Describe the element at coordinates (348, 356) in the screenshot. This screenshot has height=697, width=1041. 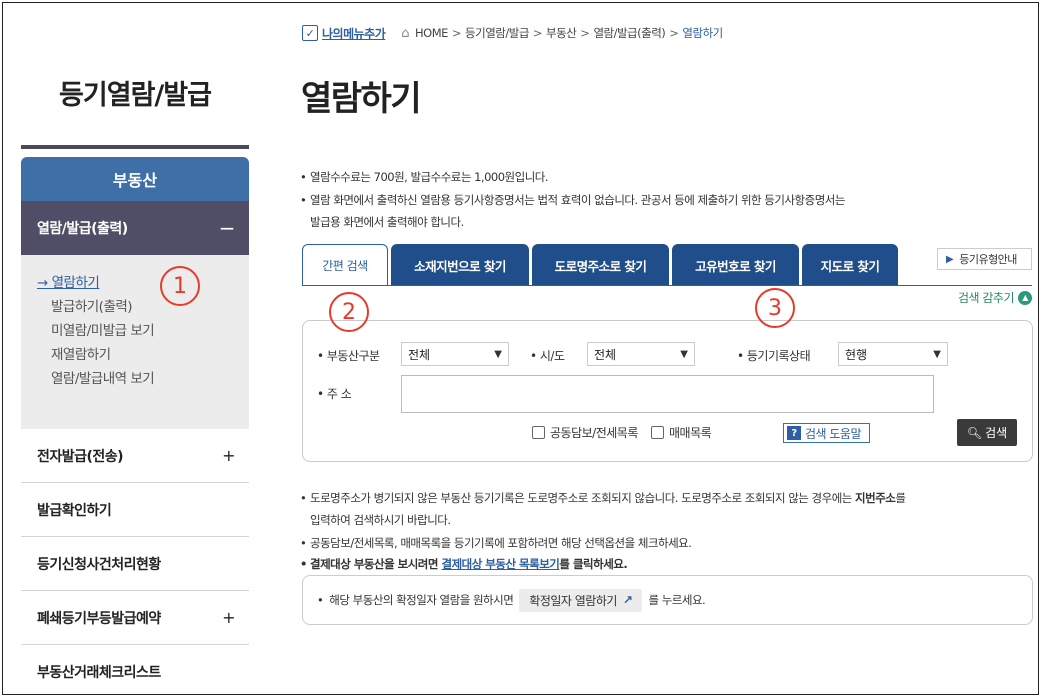
I see `property-type-label: • 부동산구분` at that location.